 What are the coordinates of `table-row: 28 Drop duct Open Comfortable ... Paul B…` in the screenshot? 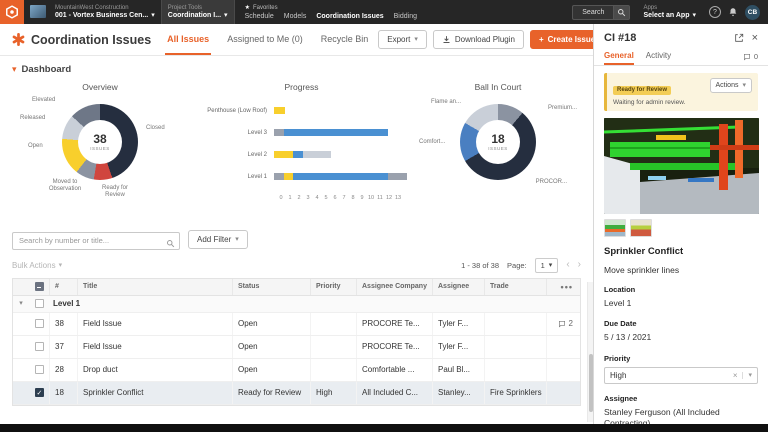 It's located at (296, 370).